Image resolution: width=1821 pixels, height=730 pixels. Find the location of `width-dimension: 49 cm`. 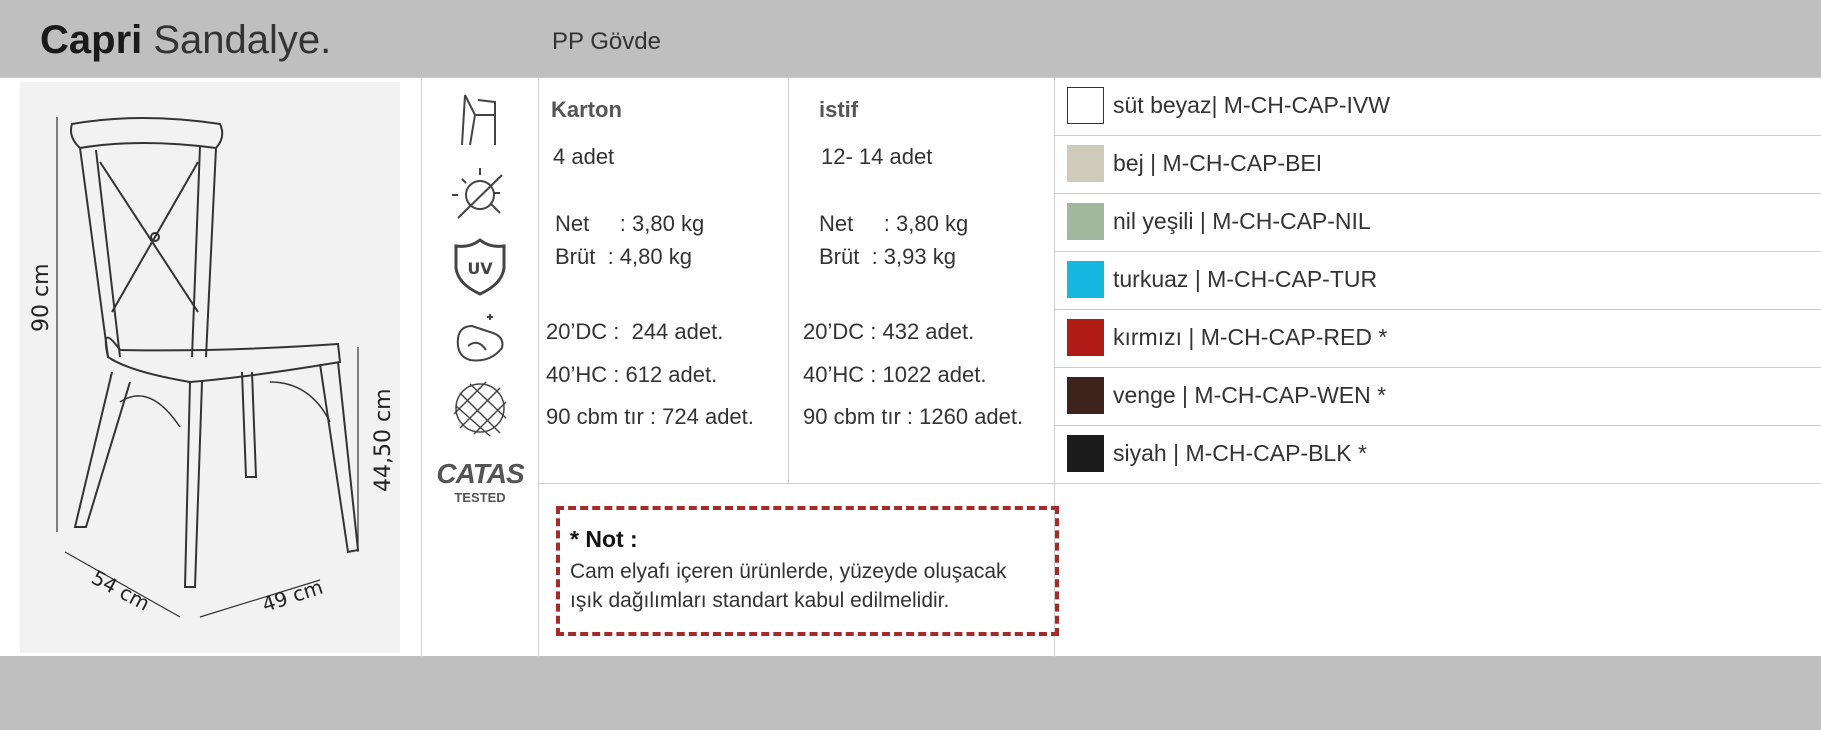

width-dimension: 49 cm is located at coordinates (292, 596).